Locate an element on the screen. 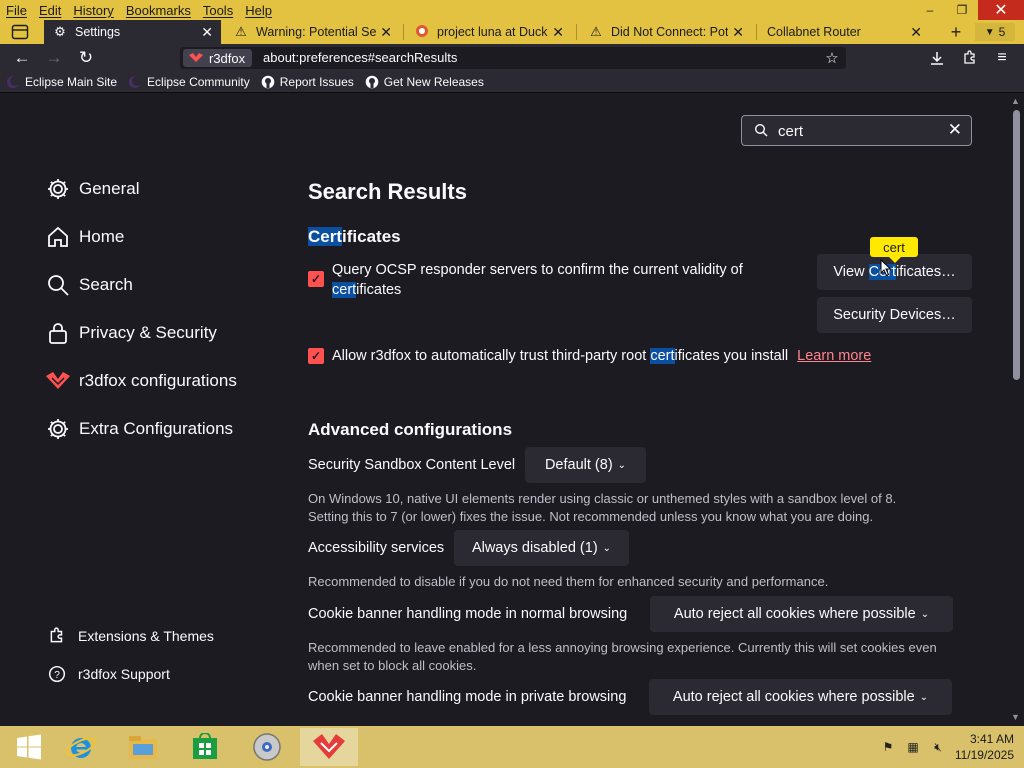 Image resolution: width=1024 pixels, height=768 pixels. gear-icon: ⚙ is located at coordinates (60, 31).